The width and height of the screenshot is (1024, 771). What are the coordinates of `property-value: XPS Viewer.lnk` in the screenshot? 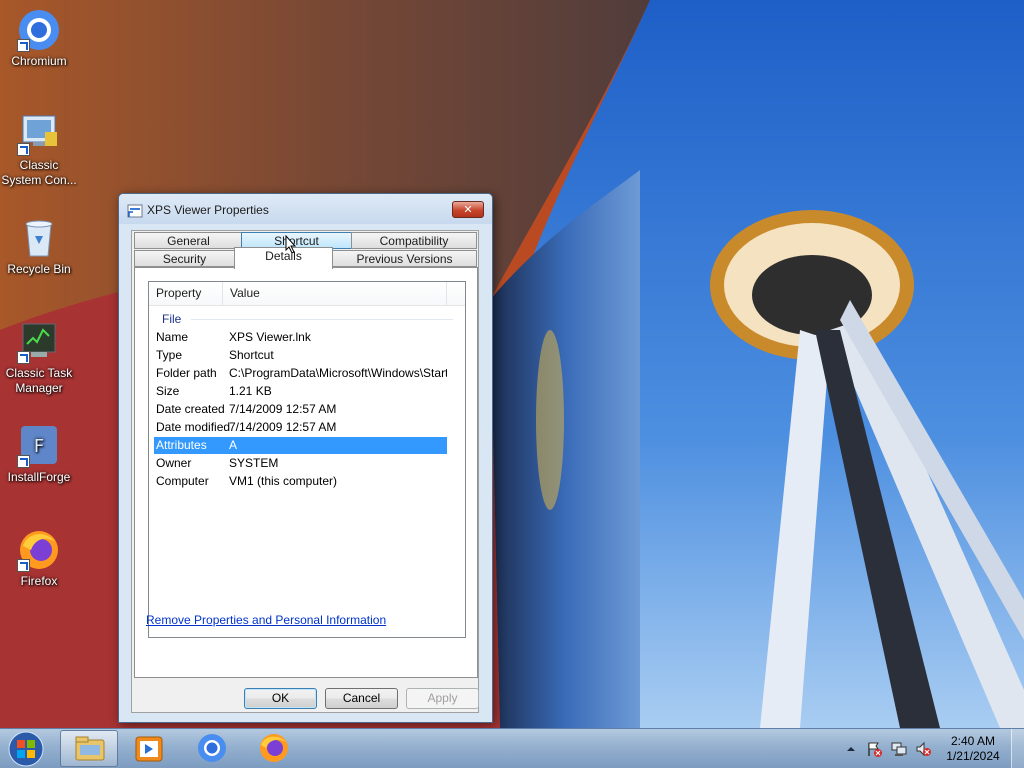 It's located at (270, 337).